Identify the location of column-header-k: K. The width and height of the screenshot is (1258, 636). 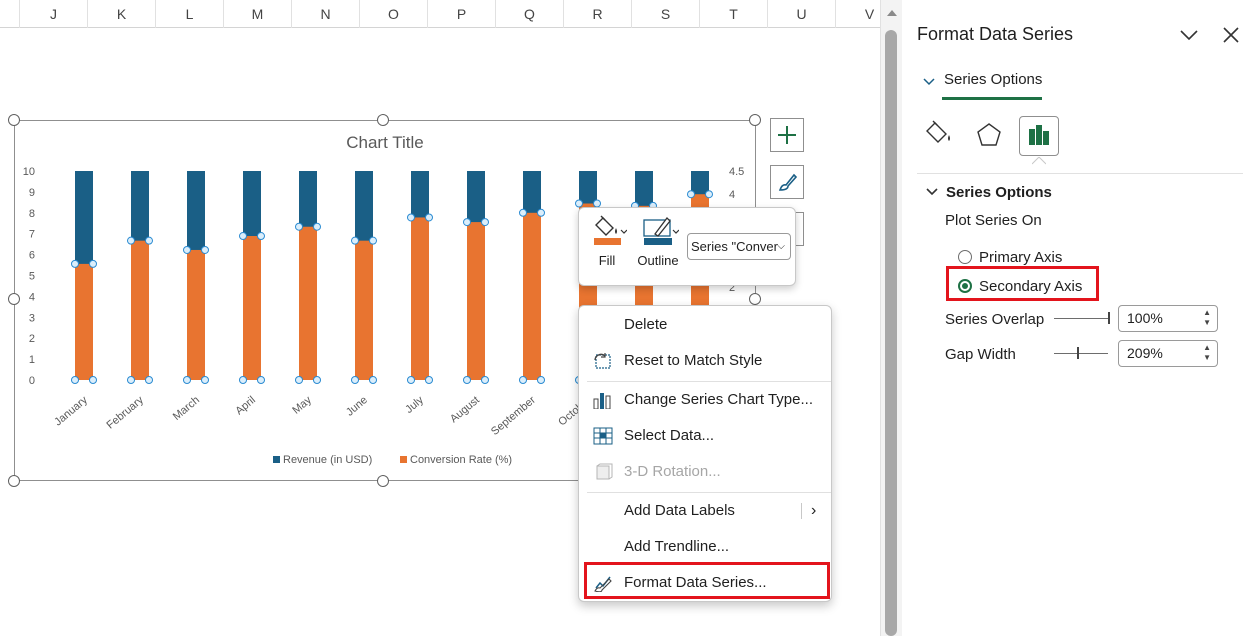
(122, 14).